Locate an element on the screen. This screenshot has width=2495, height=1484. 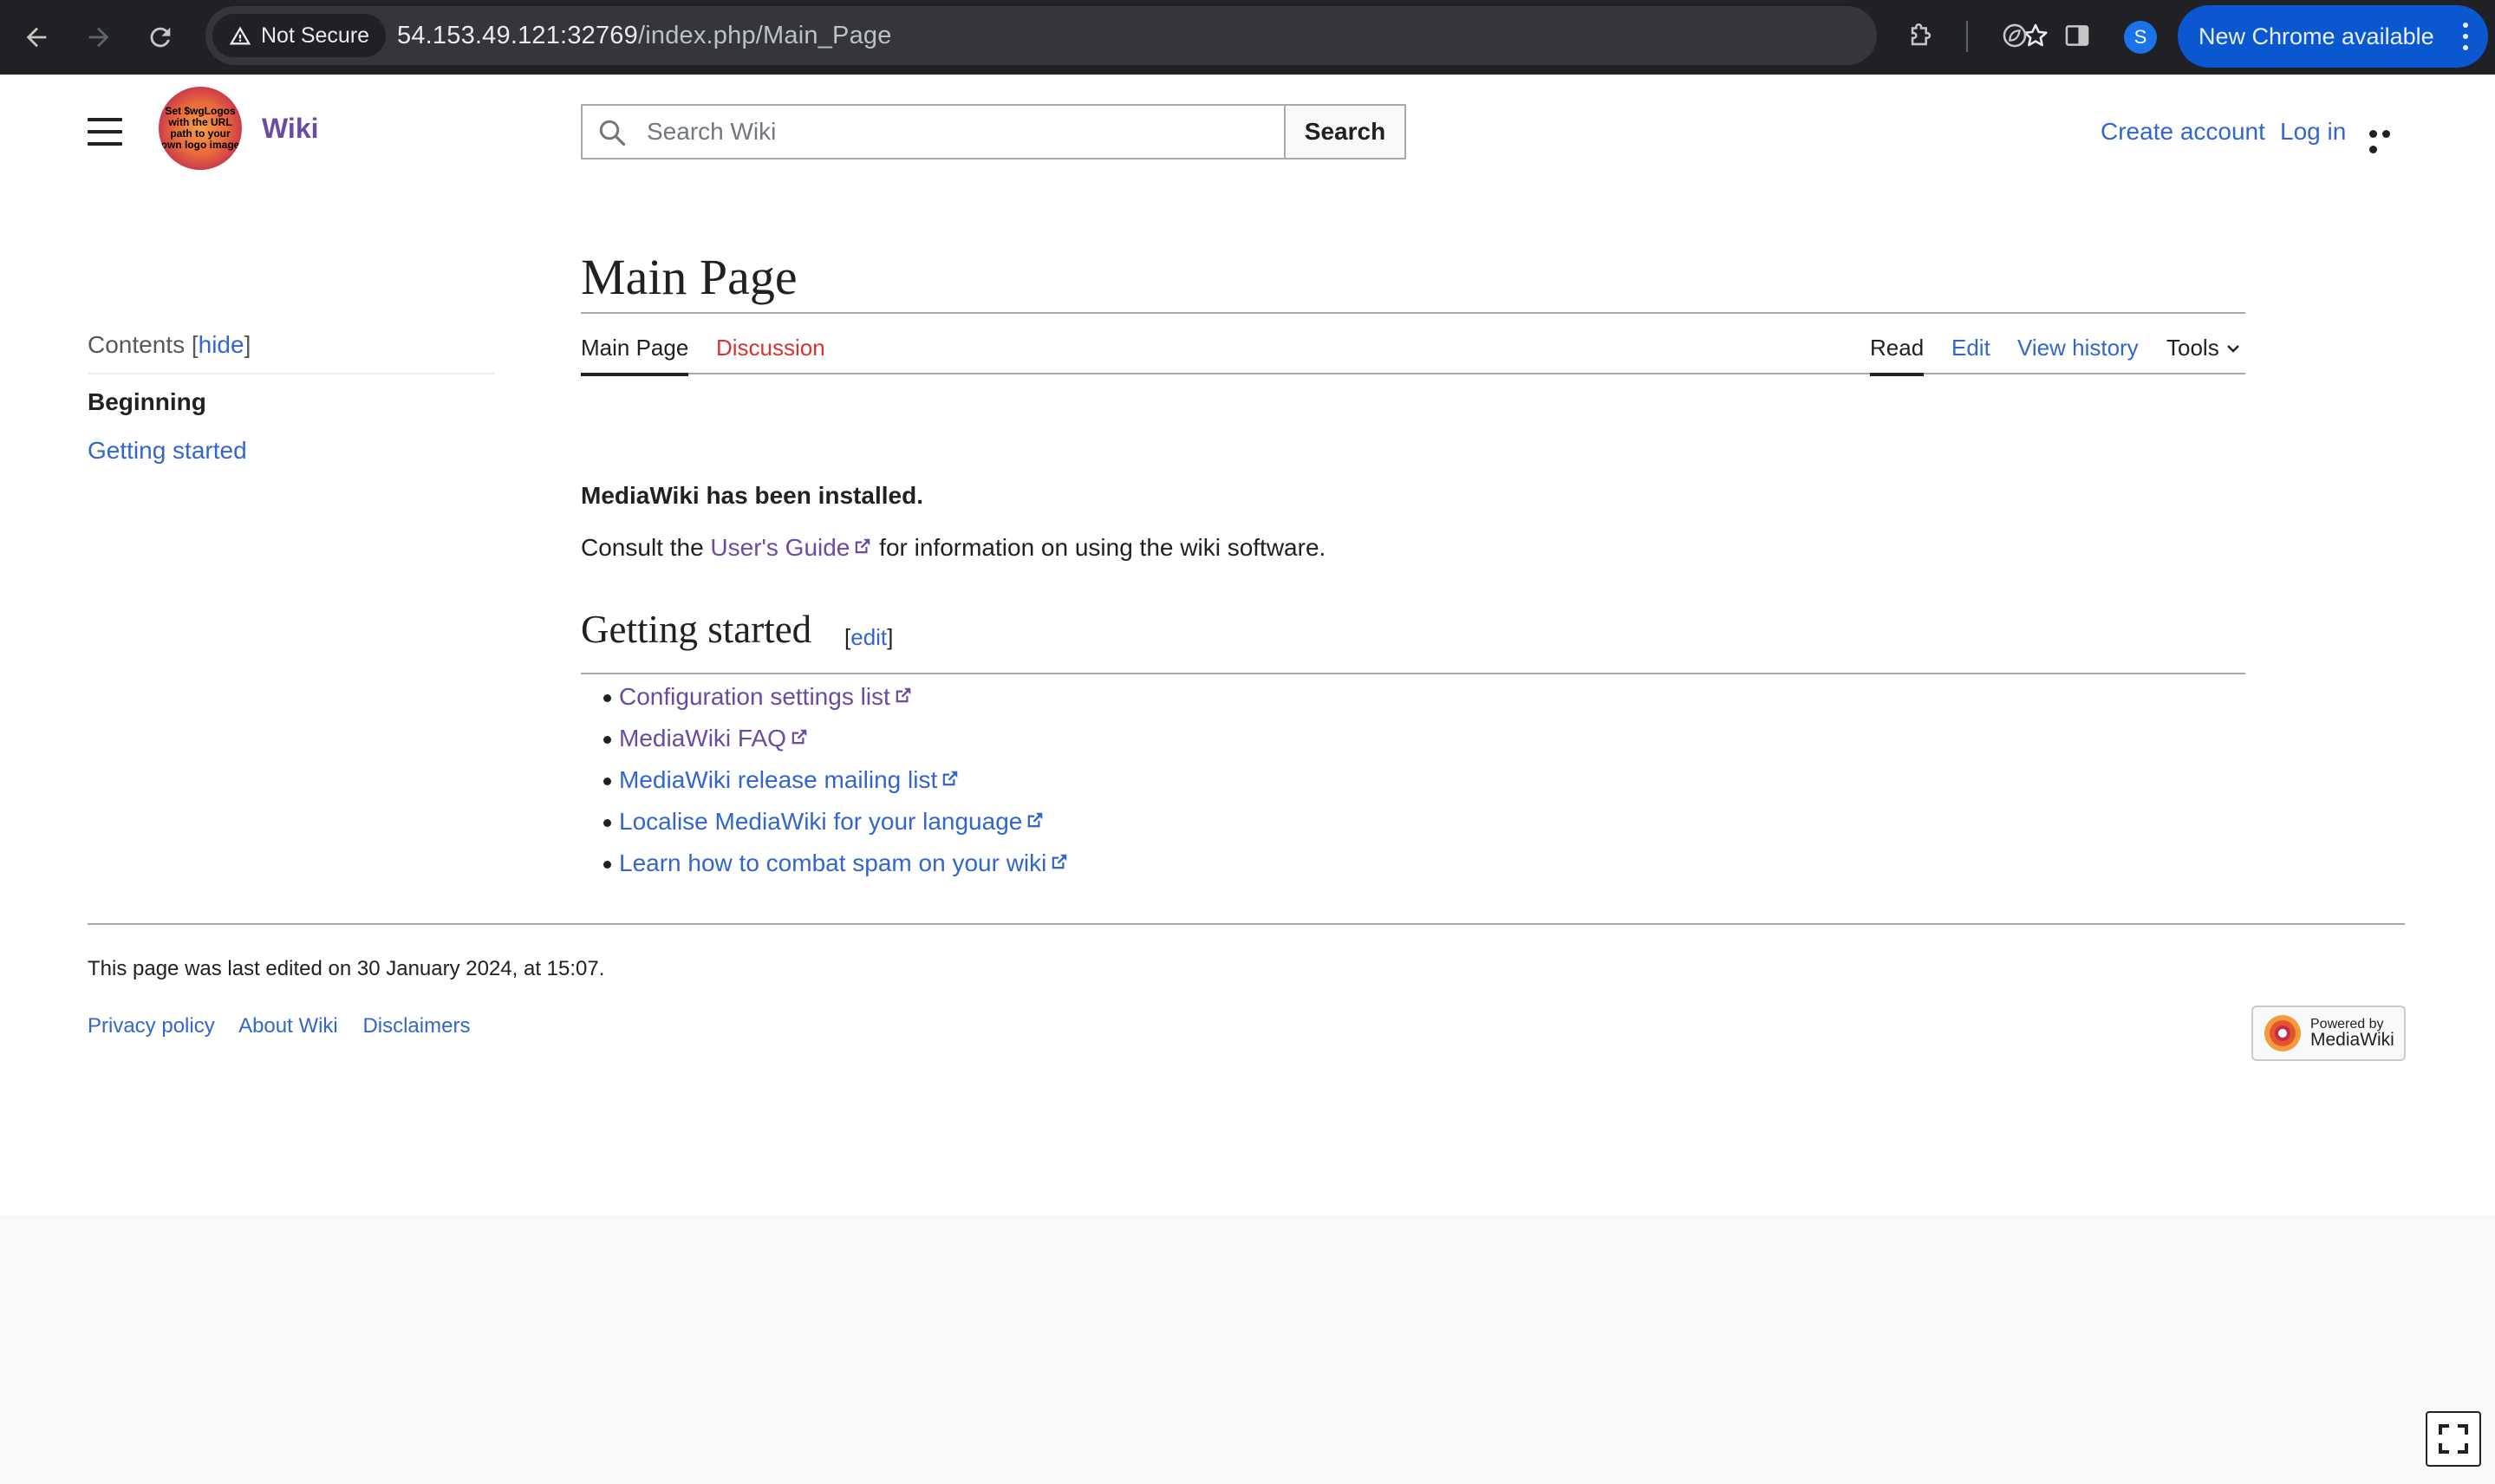
arrow-left-icon is located at coordinates (36, 37).